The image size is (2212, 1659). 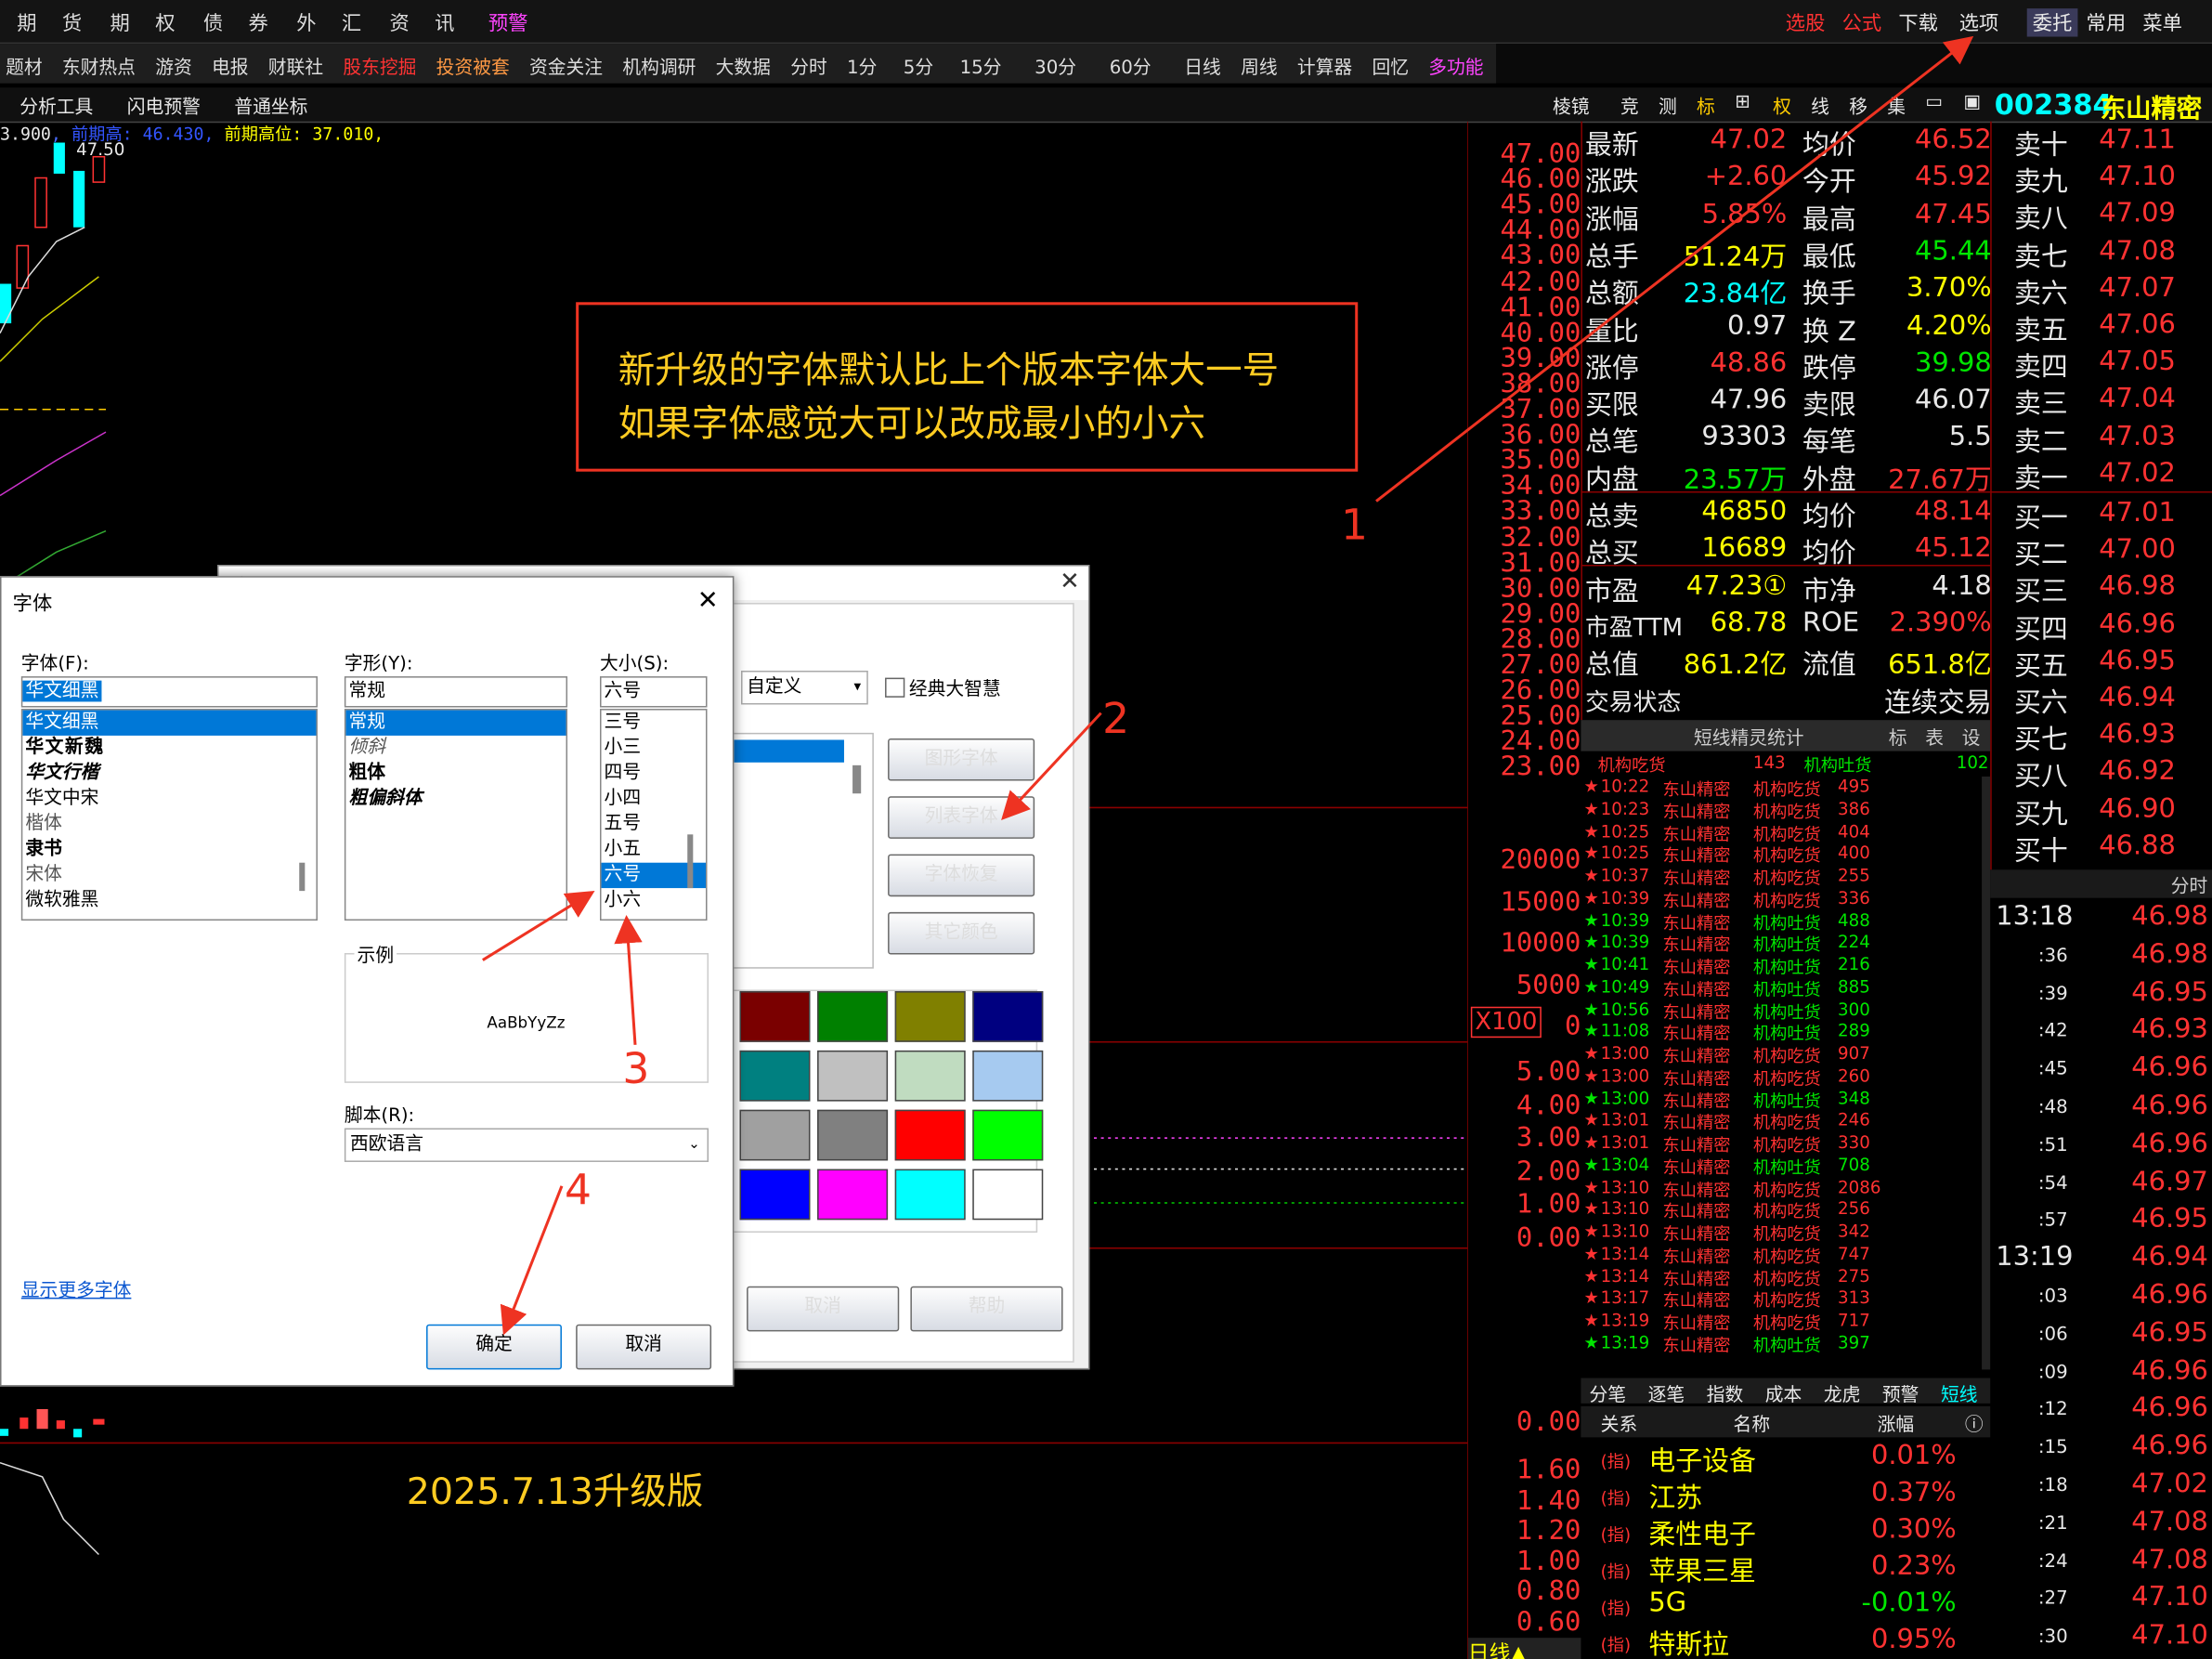 What do you see at coordinates (1116, 719) in the screenshot?
I see `annotation-number: 2` at bounding box center [1116, 719].